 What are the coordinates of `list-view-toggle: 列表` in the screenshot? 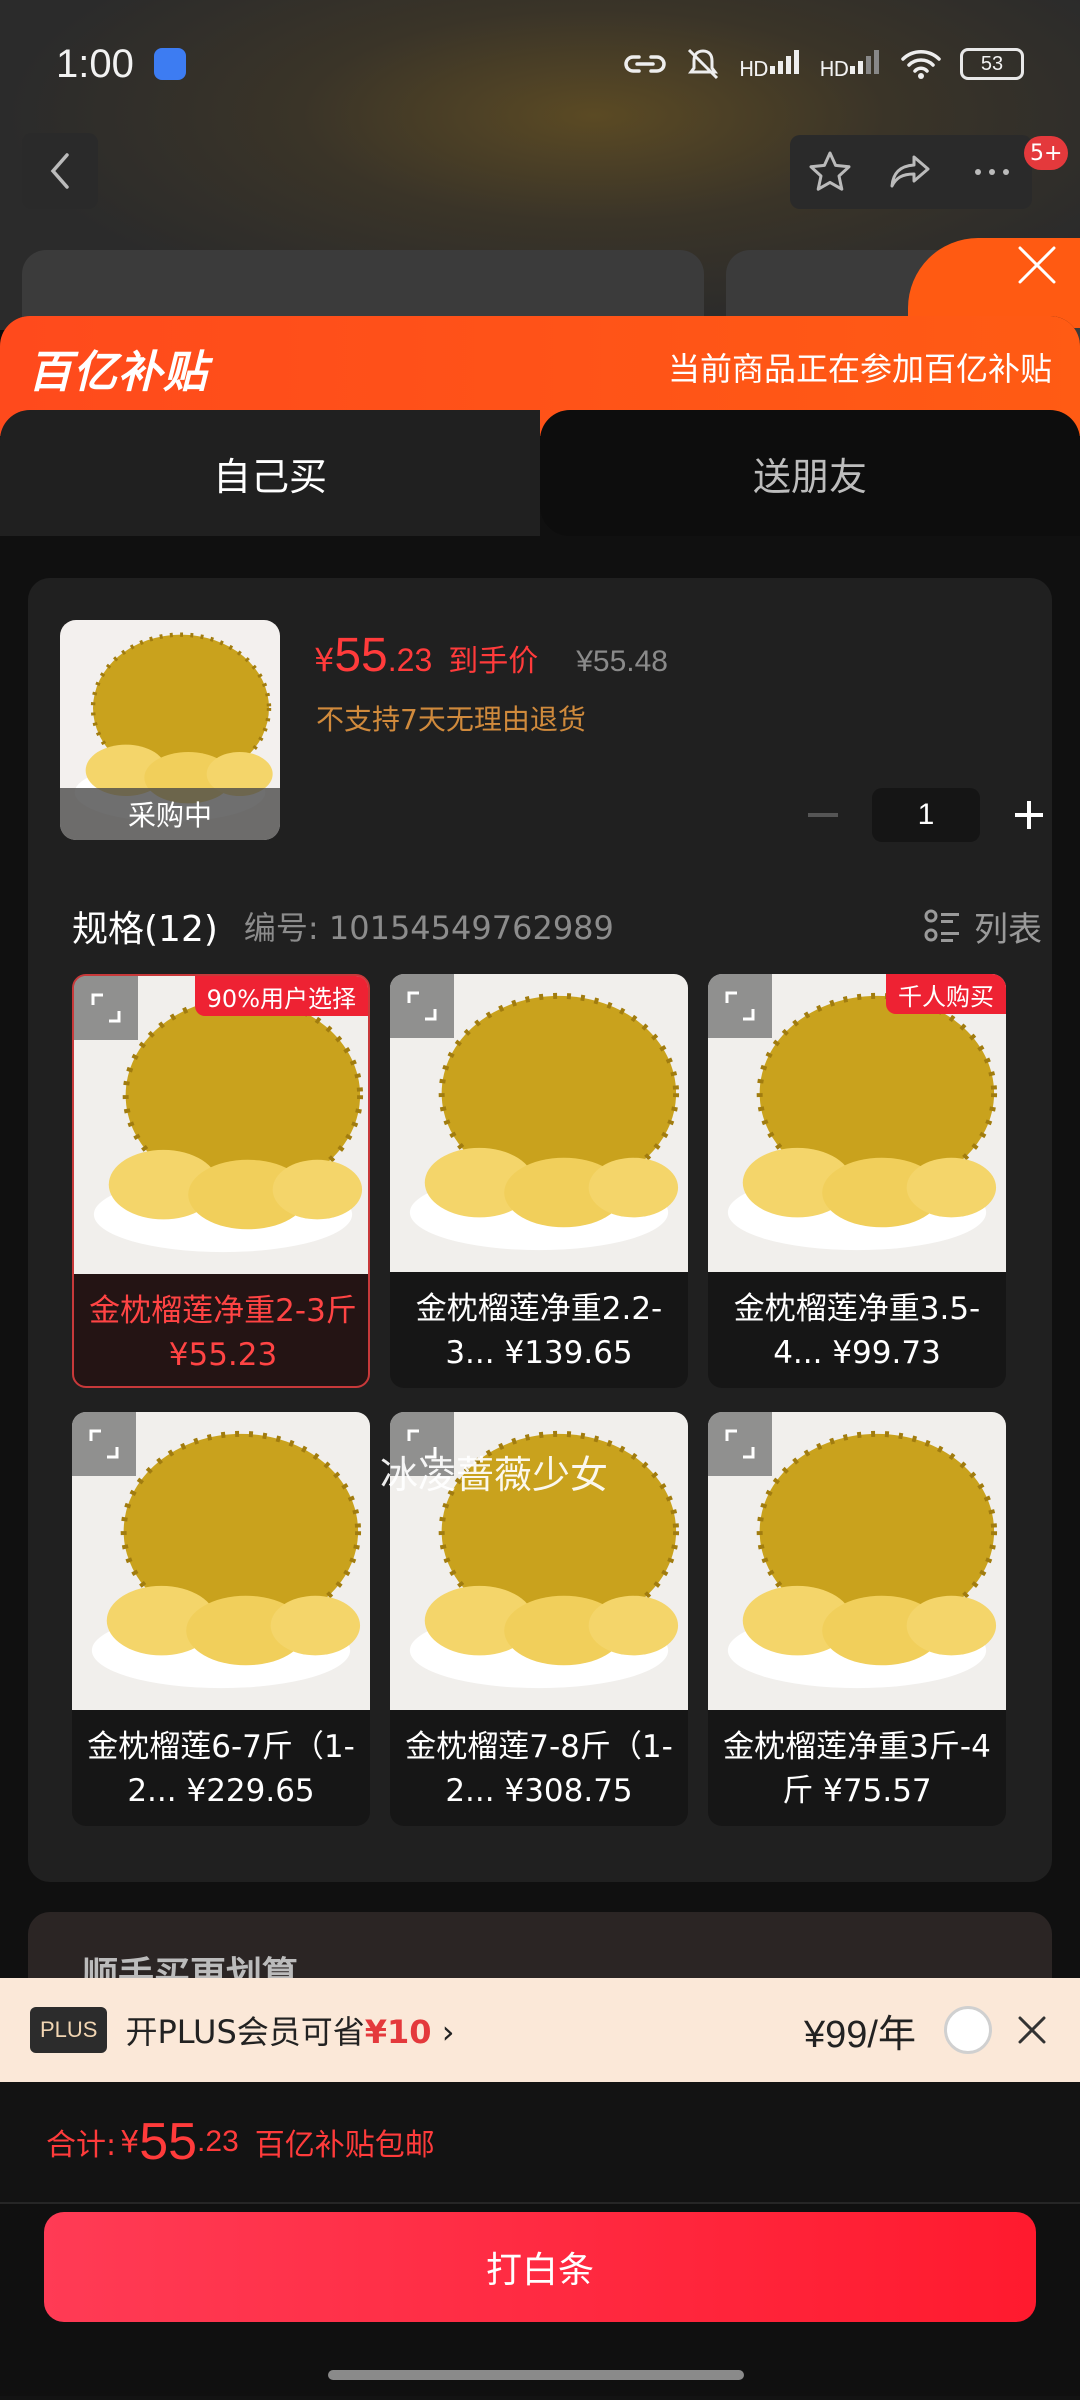 It's located at (983, 926).